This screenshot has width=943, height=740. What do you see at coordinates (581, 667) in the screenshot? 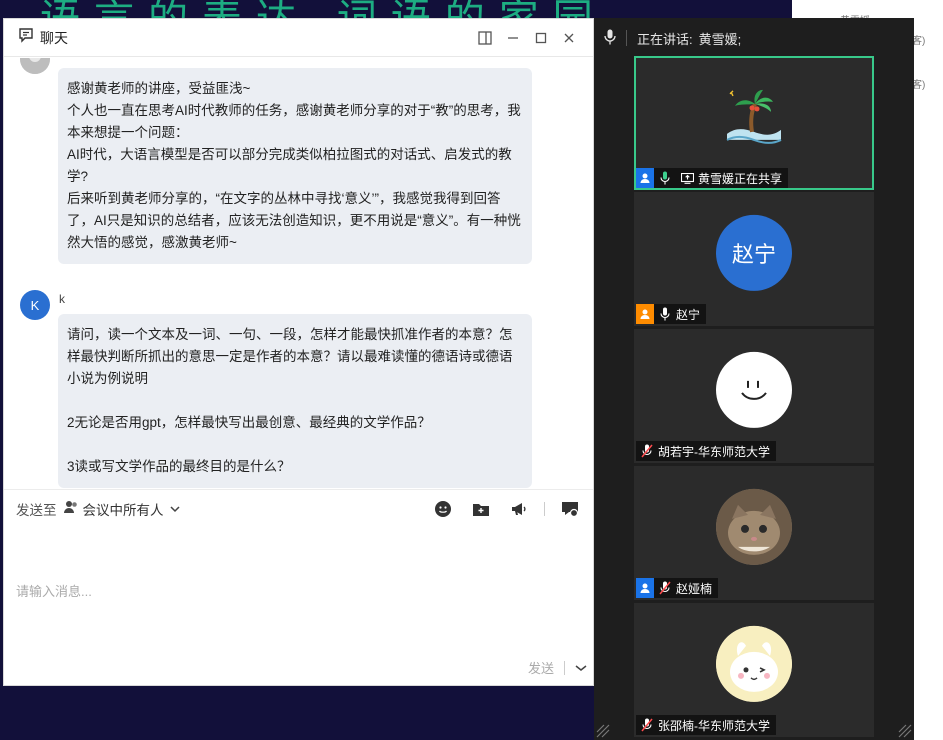
I see `send-options-chevron-icon` at bounding box center [581, 667].